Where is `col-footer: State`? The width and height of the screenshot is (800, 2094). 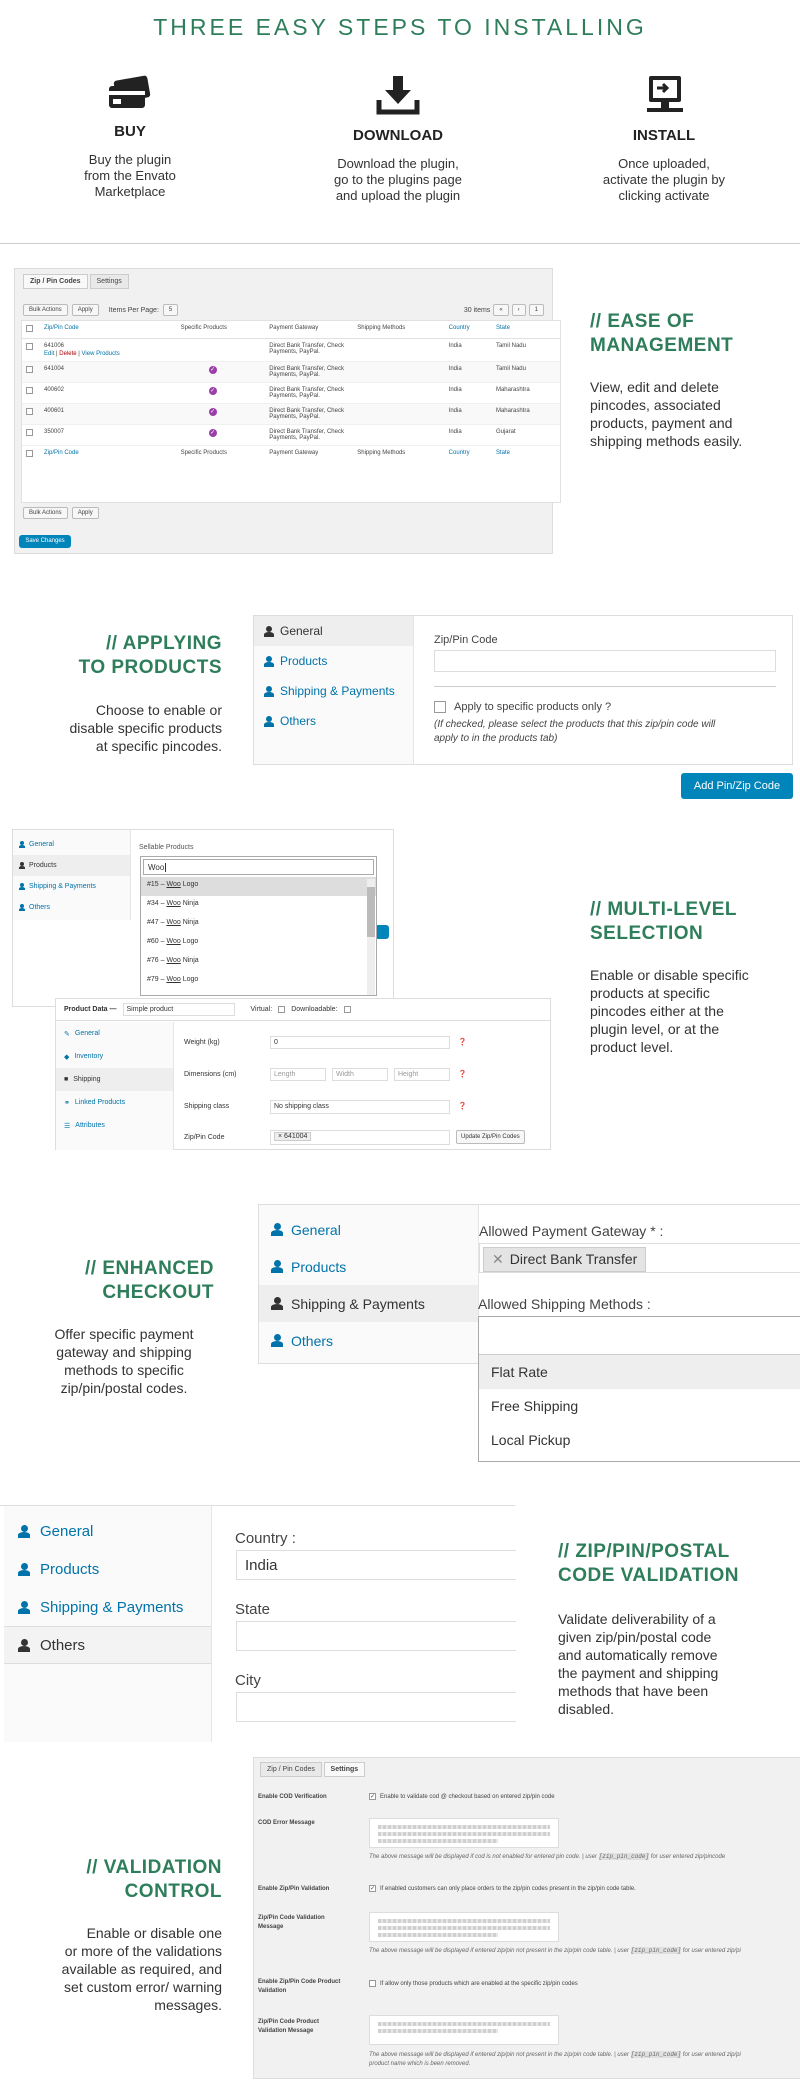
col-footer: State is located at coordinates (526, 455).